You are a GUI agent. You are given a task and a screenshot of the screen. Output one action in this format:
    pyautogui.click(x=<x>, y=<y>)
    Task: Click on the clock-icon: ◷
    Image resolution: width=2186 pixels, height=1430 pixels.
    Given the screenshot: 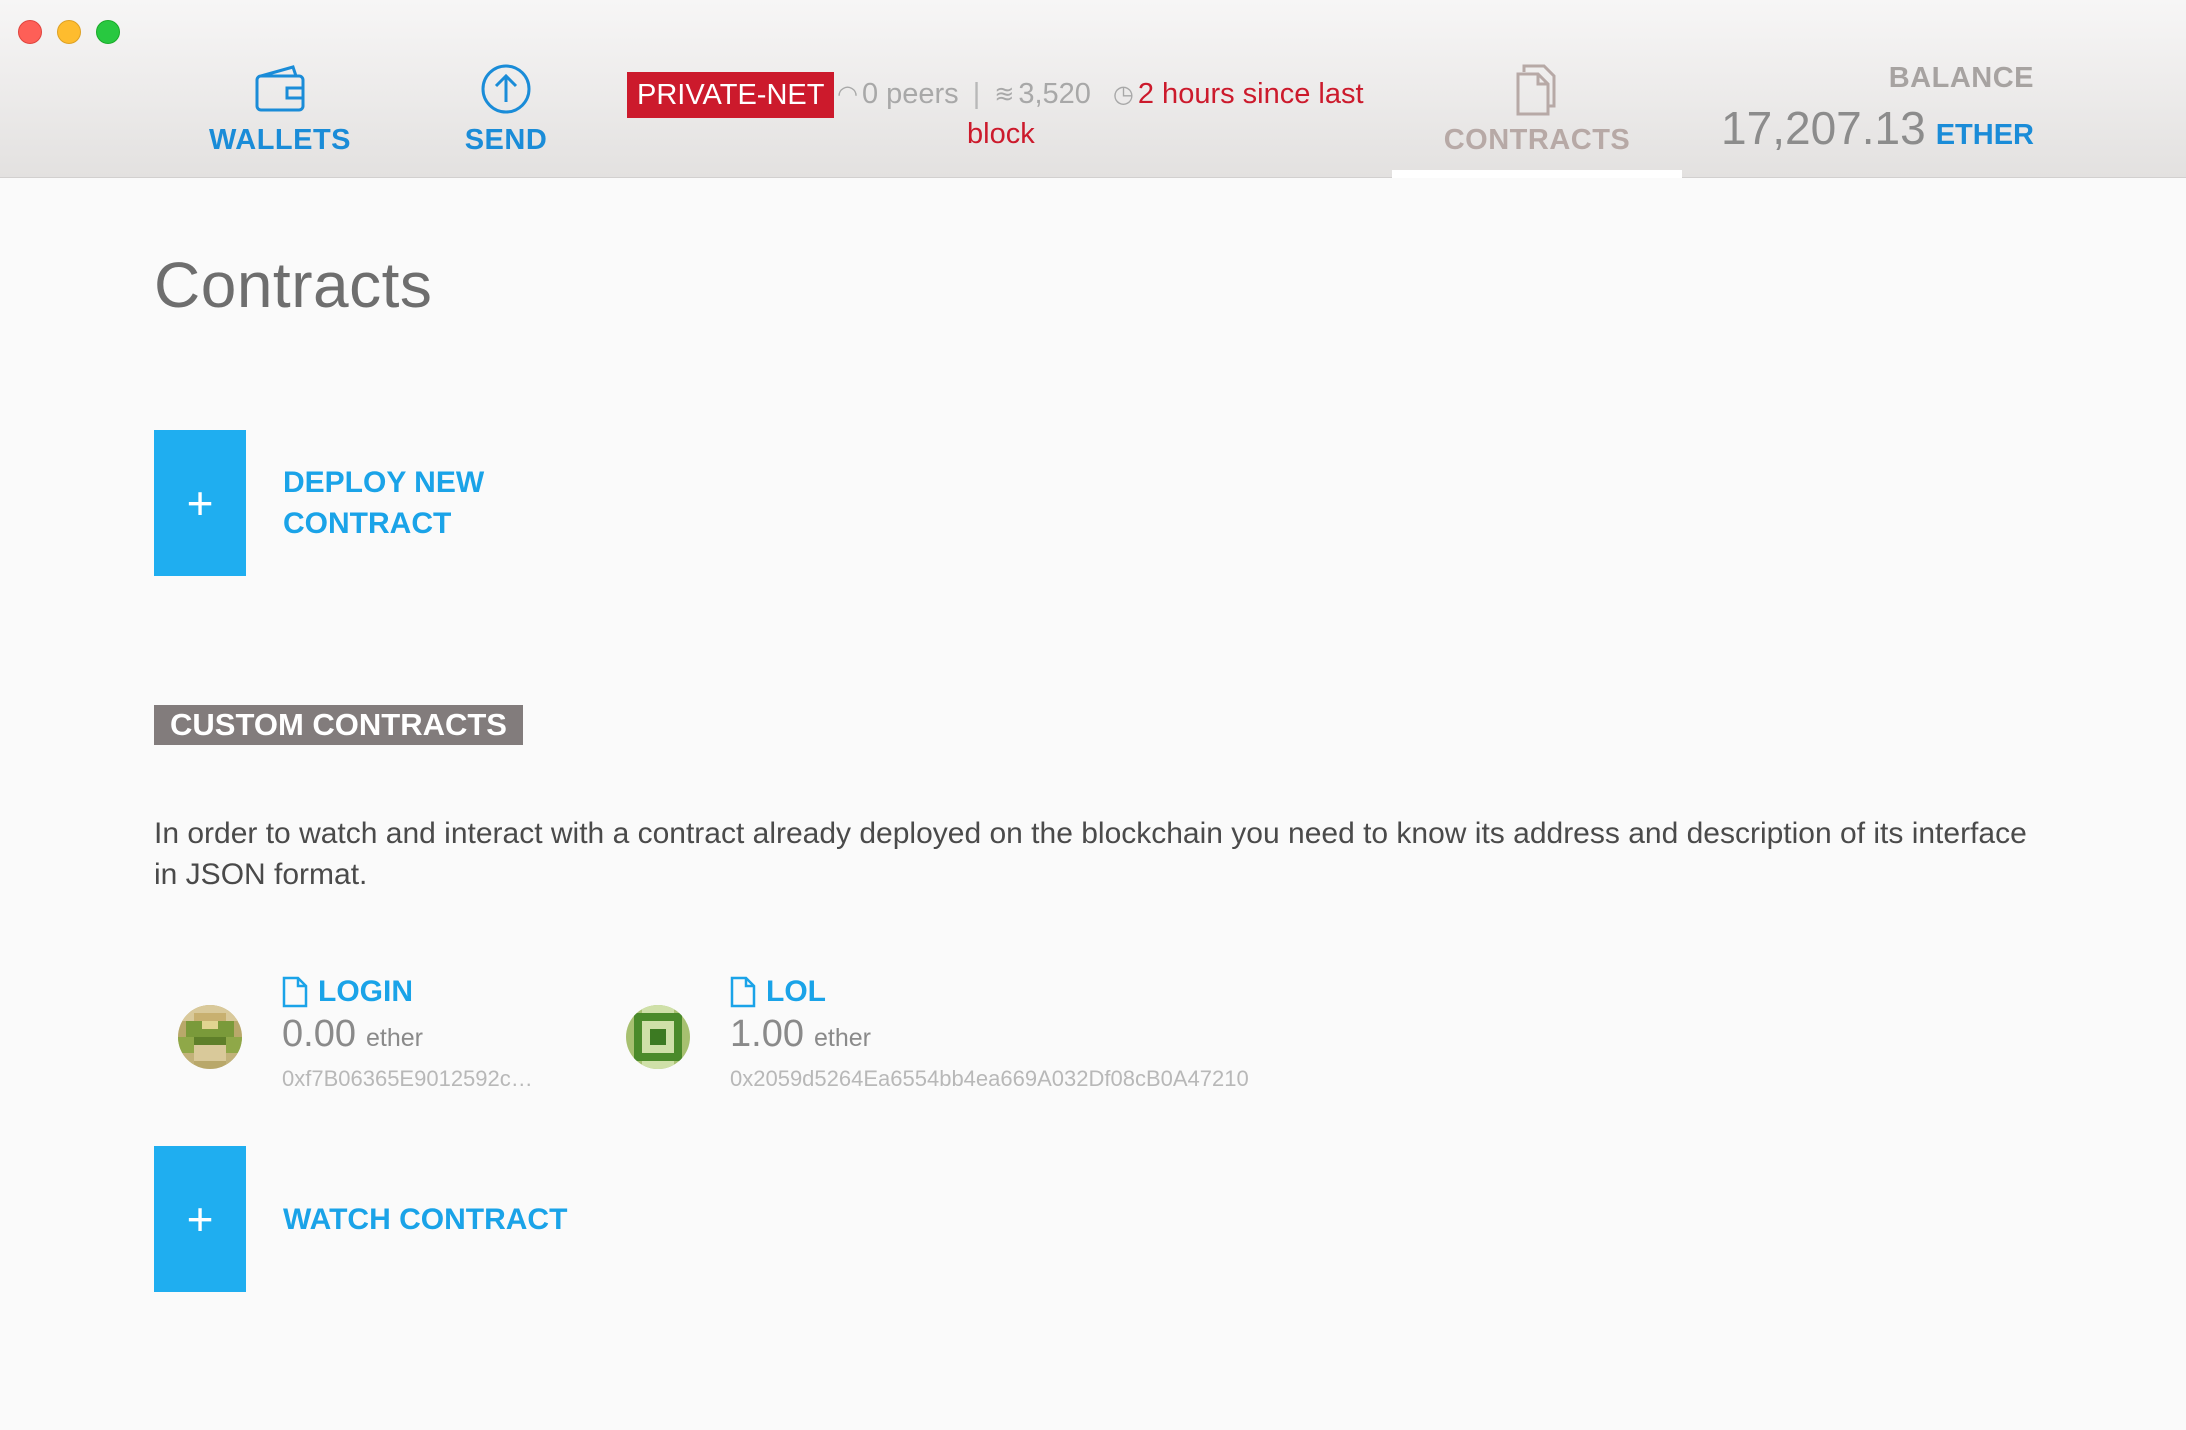 What is the action you would take?
    pyautogui.click(x=1123, y=94)
    